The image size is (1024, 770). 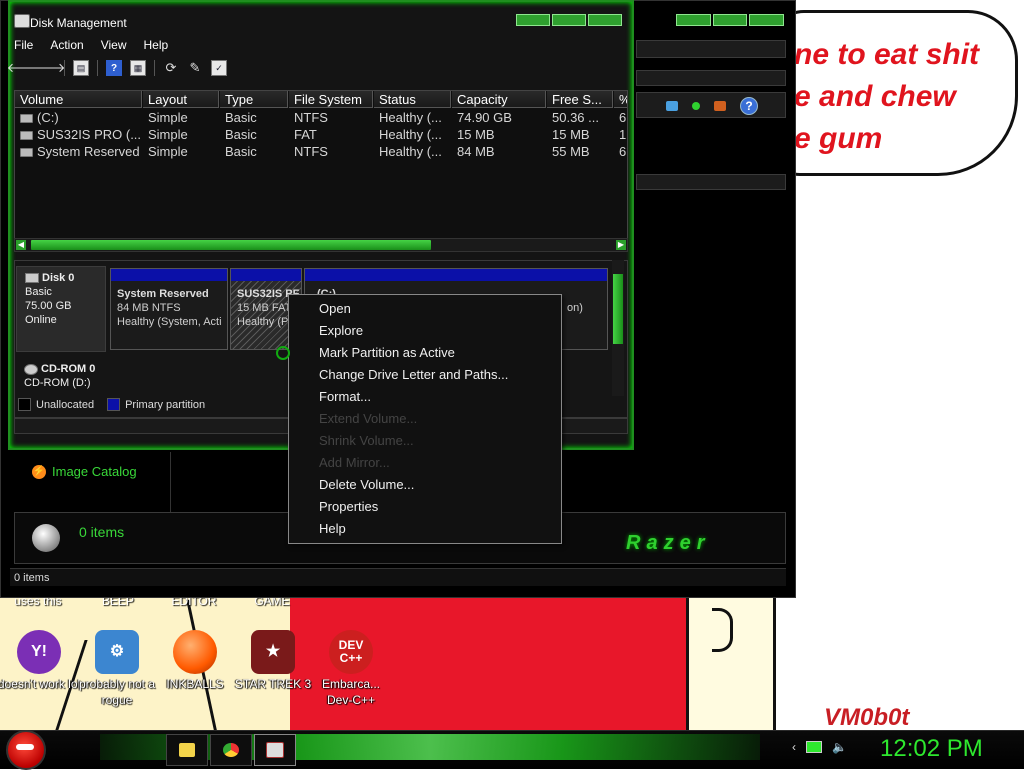 I want to click on desktop-icon-label: Embarca... Dev-C++, so click(x=351, y=692).